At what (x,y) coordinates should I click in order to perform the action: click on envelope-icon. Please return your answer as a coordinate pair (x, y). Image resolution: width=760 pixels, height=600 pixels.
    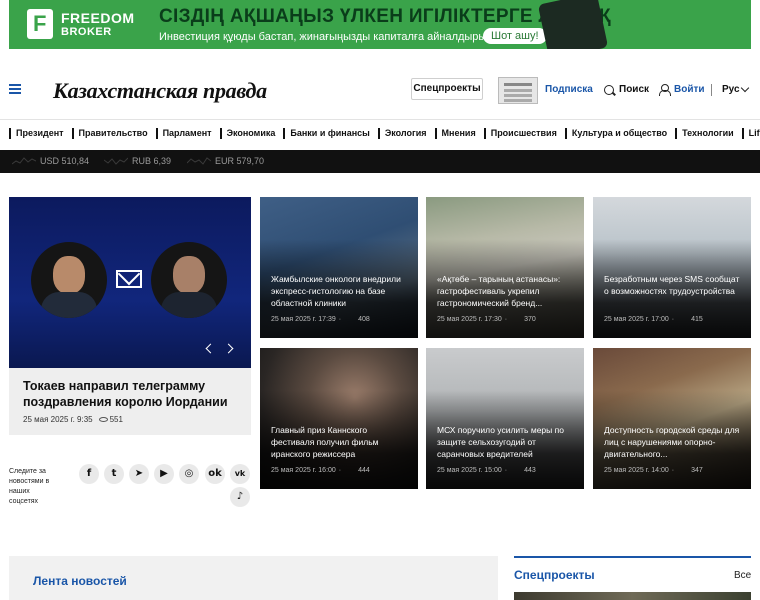
    Looking at the image, I should click on (129, 279).